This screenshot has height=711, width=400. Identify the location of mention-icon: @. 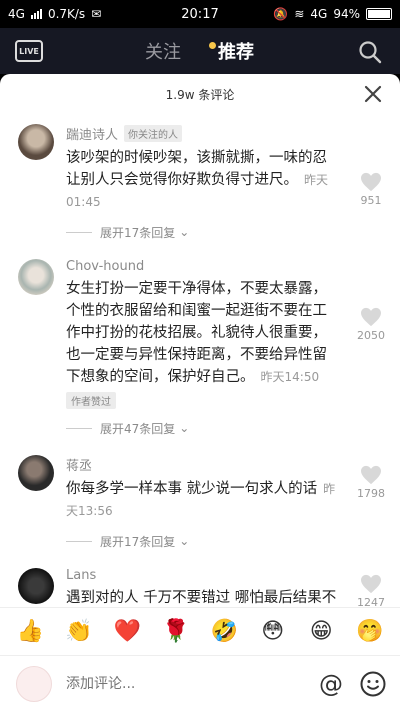
(331, 684).